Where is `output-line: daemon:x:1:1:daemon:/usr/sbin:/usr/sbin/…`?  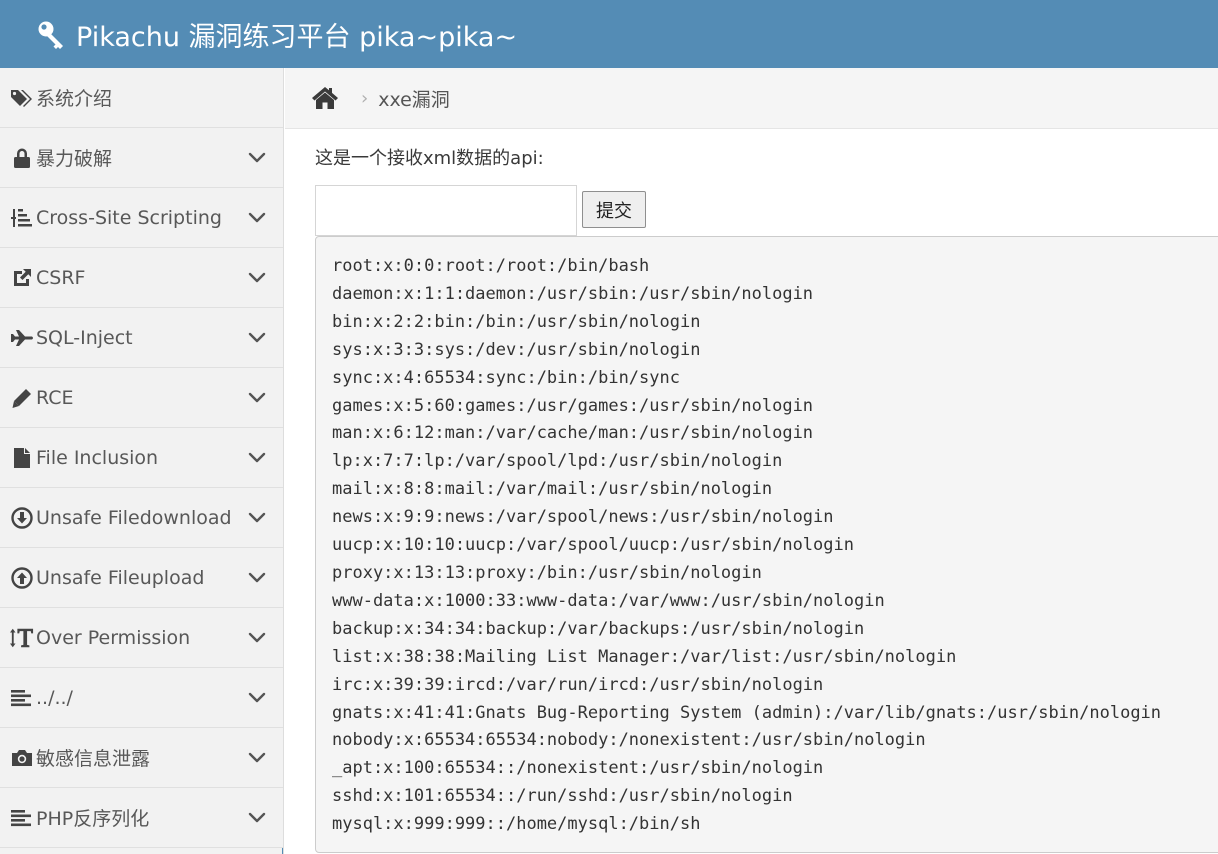
output-line: daemon:x:1:1:daemon:/usr/sbin:/usr/sbin/… is located at coordinates (573, 293).